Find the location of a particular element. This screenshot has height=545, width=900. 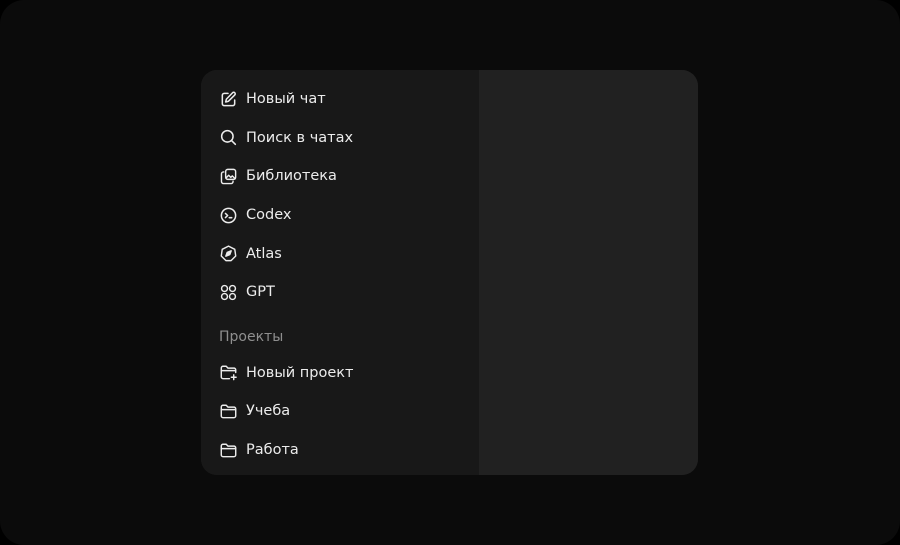

library-icon is located at coordinates (228, 176).